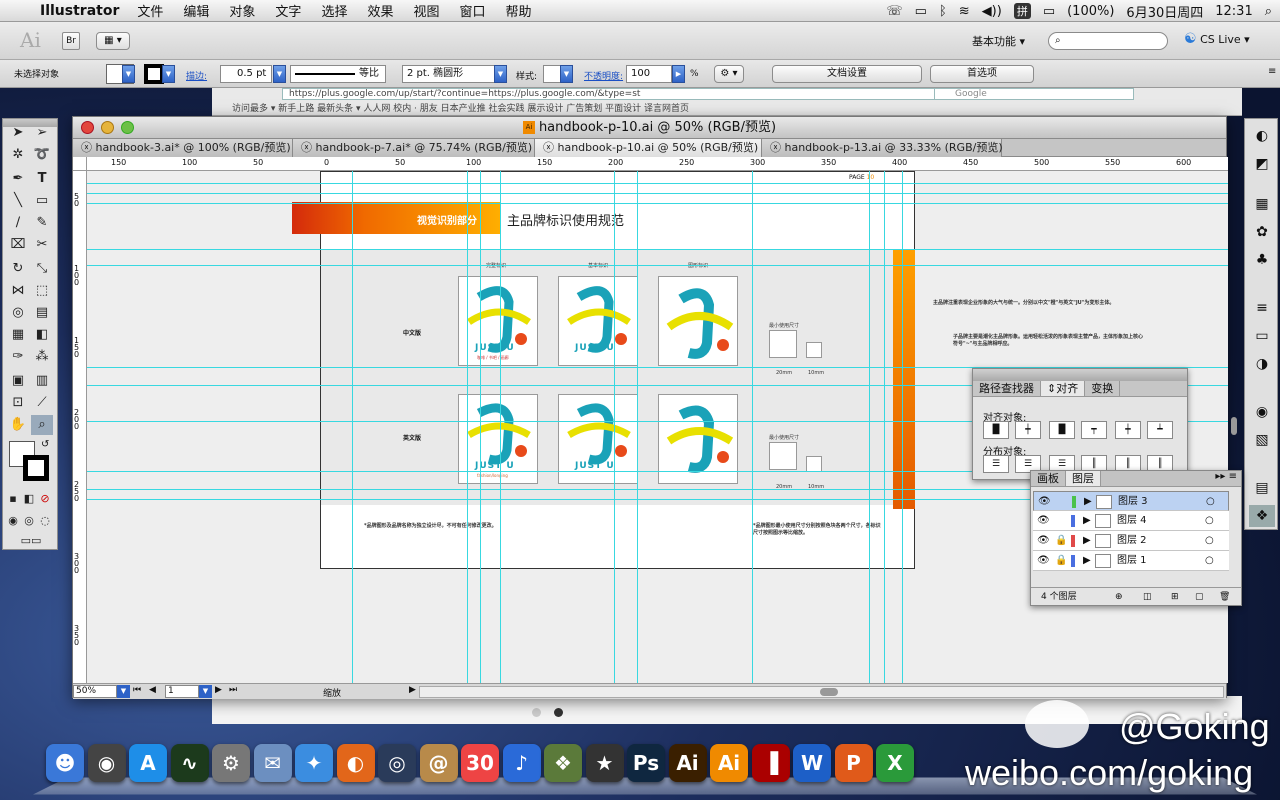  Describe the element at coordinates (412, 690) in the screenshot. I see `status-menu-arrow: ▶` at that location.